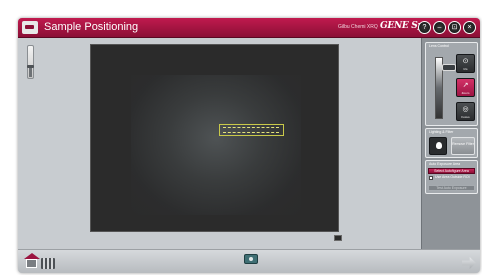 This screenshot has width=482, height=275. I want to click on focus-slider-thumb, so click(449, 67).